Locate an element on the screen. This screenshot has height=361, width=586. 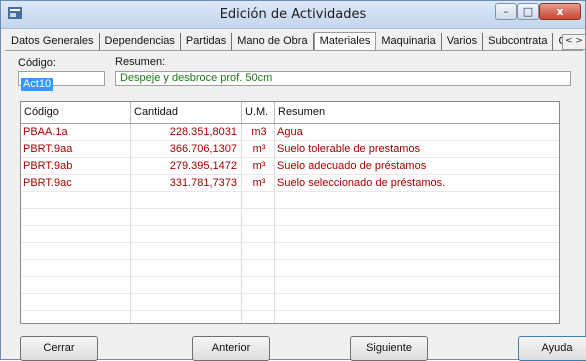
tab-mano-de-obra: Mano de Obra is located at coordinates (273, 41).